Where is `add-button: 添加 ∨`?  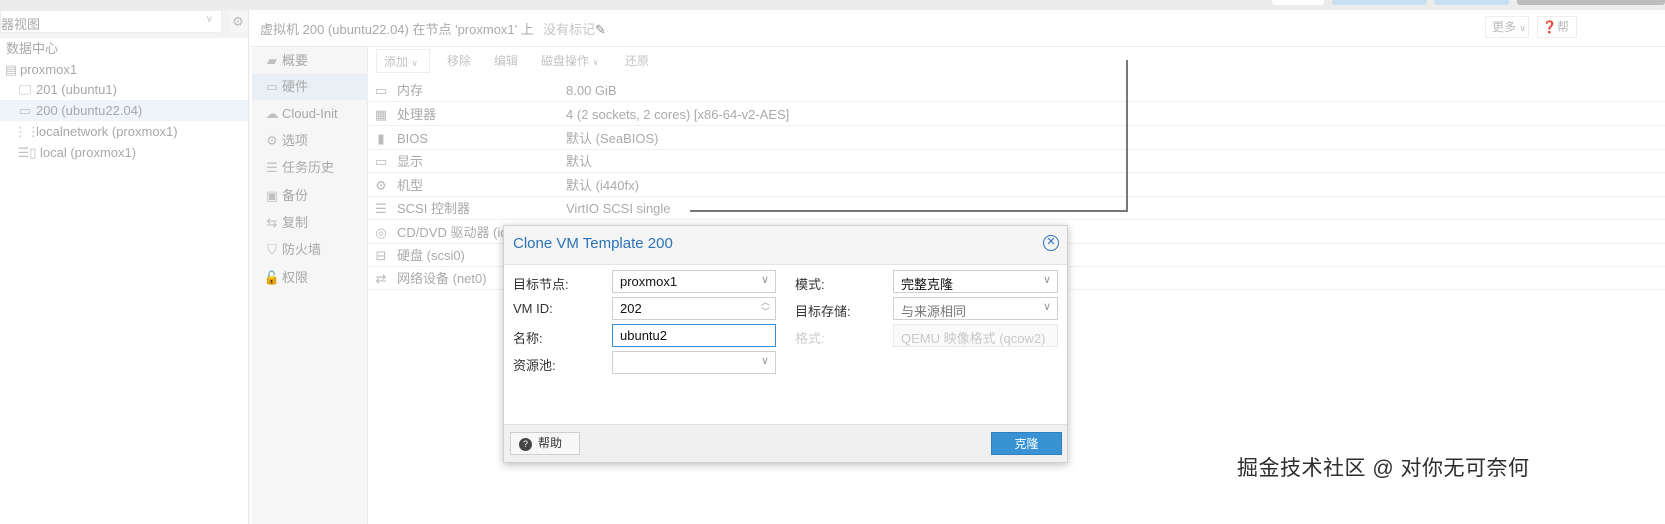 add-button: 添加 ∨ is located at coordinates (403, 61).